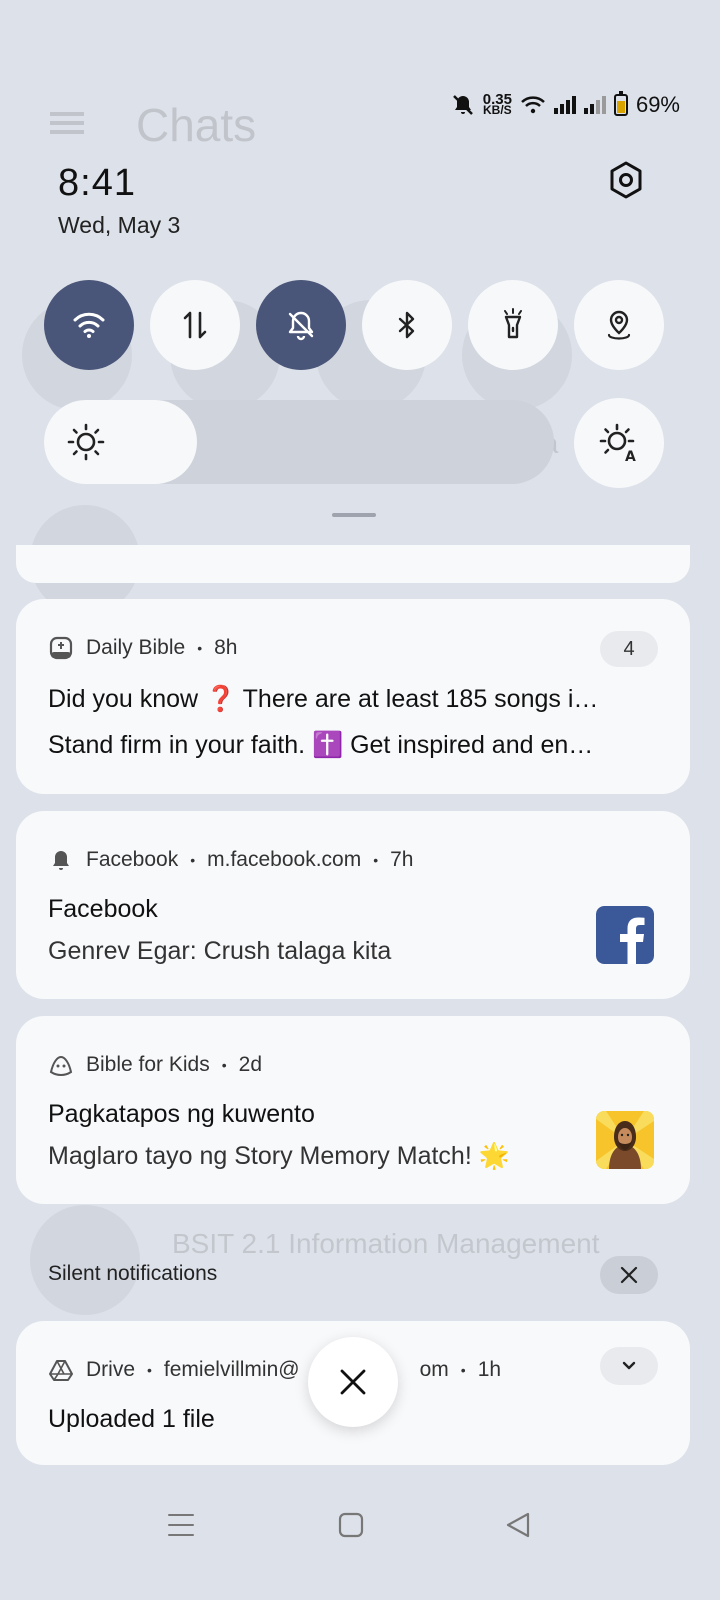 The width and height of the screenshot is (720, 1600). I want to click on drag-handle, so click(354, 515).